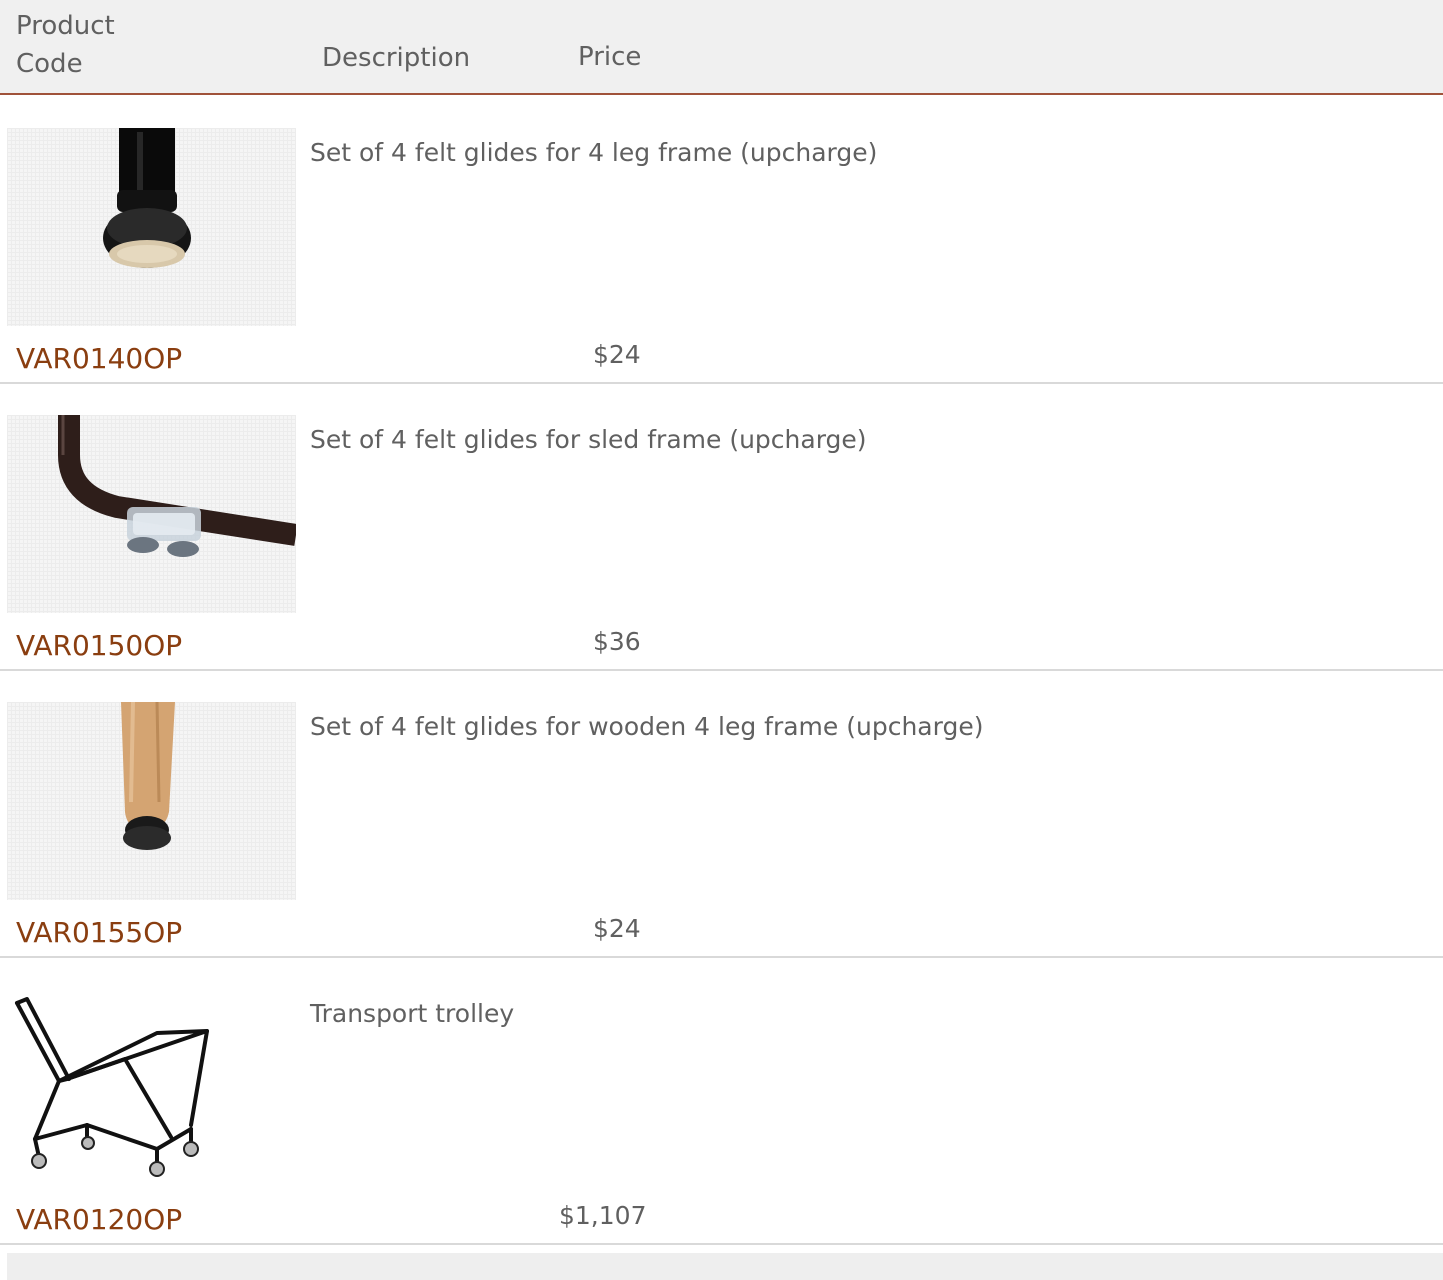 This screenshot has width=1443, height=1280. I want to click on table-footer, so click(725, 1266).